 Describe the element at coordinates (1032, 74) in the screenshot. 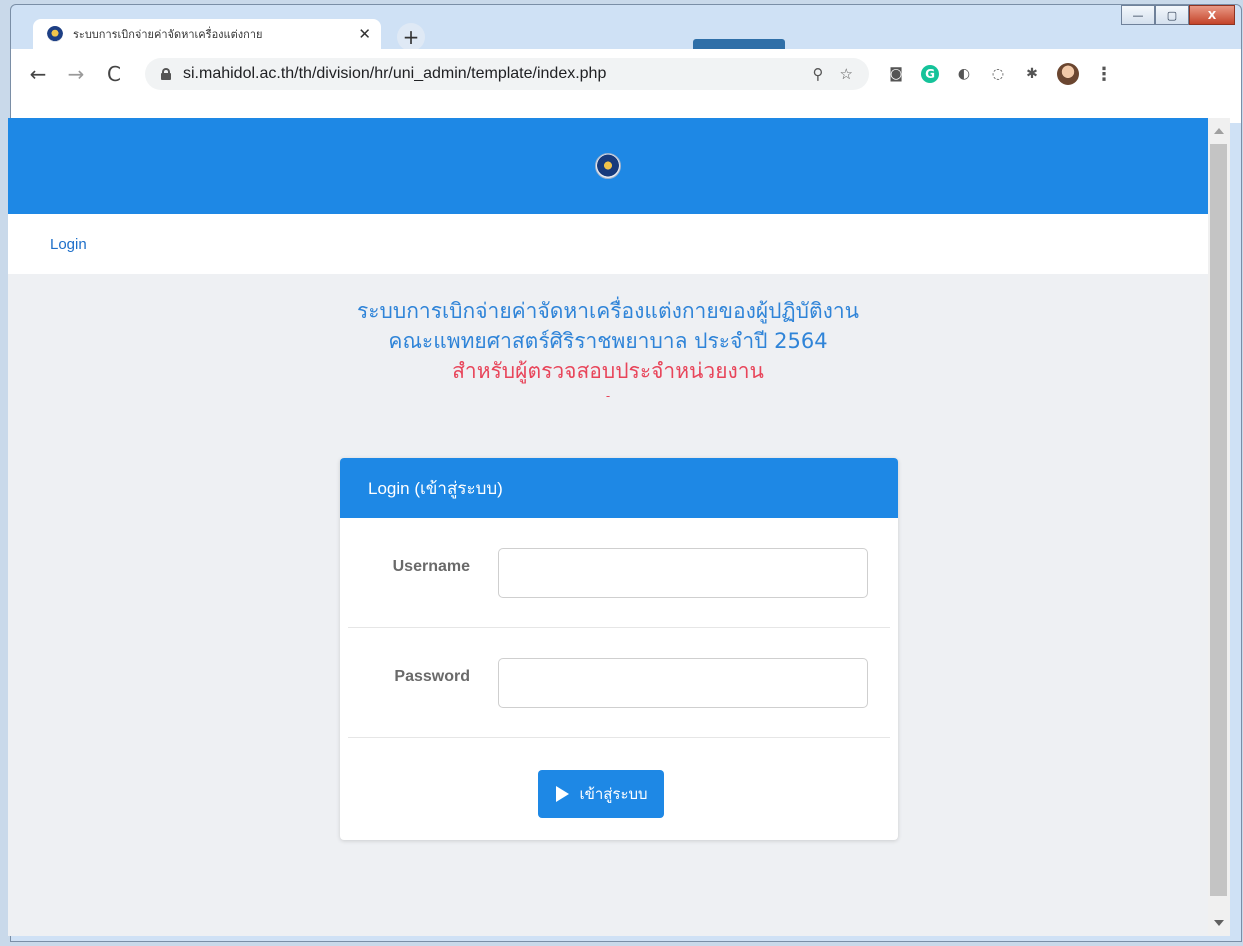

I see `puzzle-icon: ✱` at that location.